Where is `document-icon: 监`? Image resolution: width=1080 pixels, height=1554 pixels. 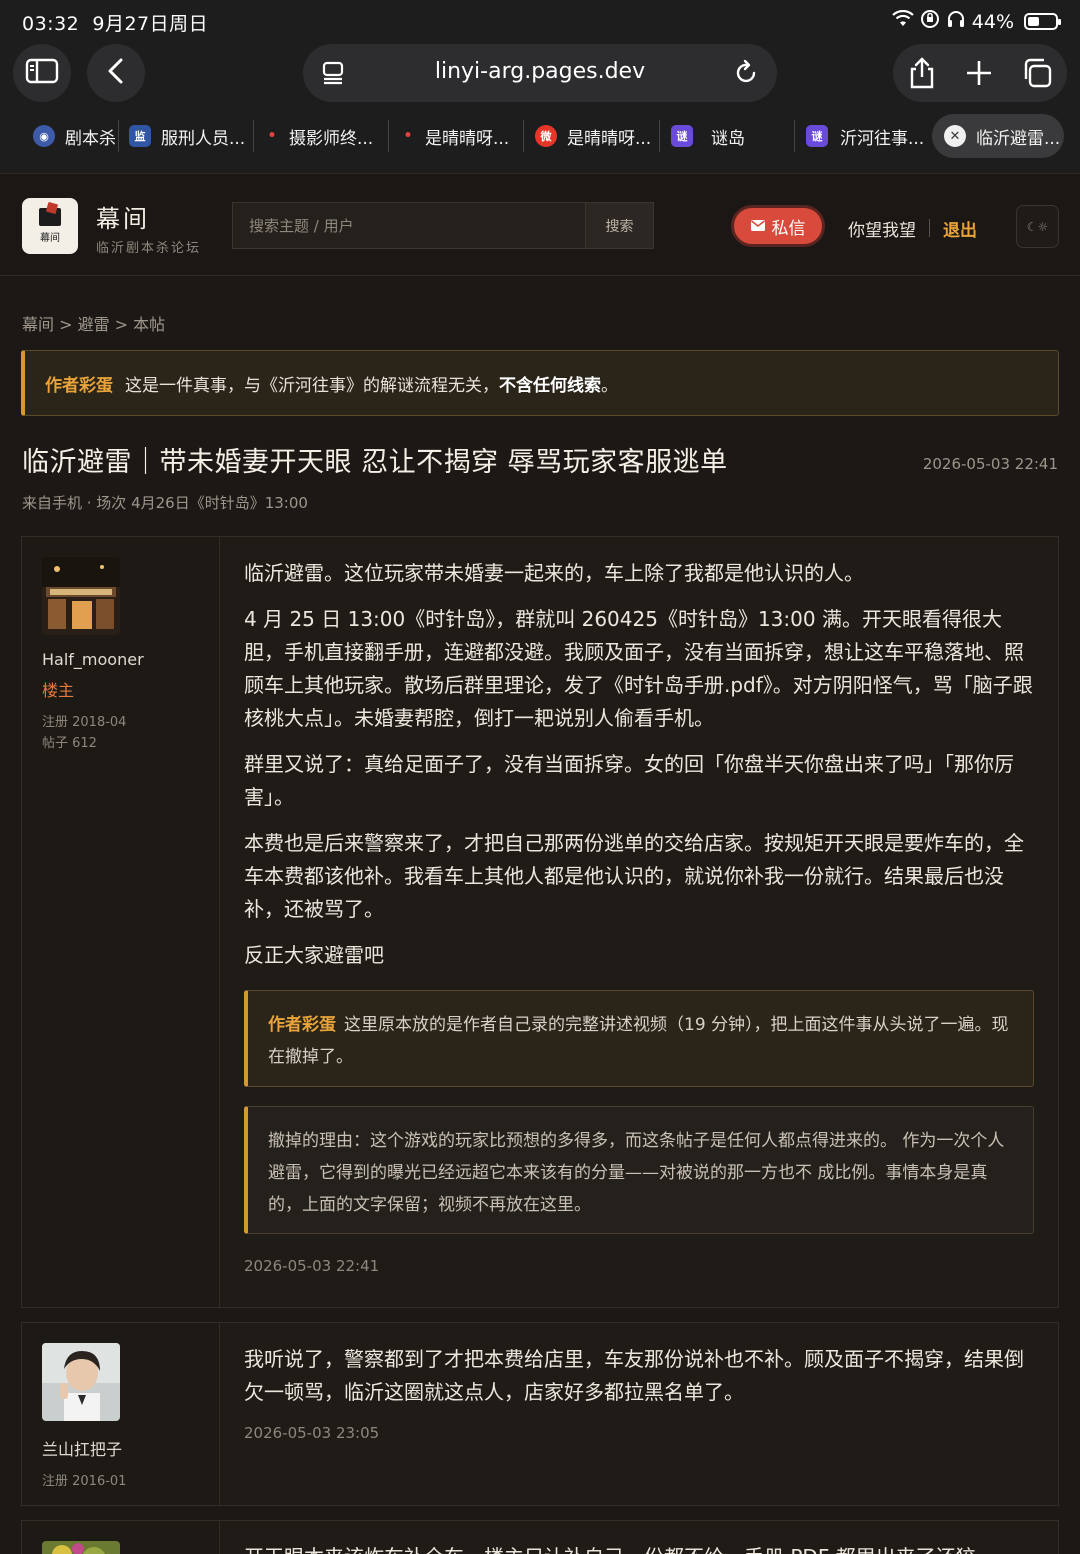 document-icon: 监 is located at coordinates (140, 136).